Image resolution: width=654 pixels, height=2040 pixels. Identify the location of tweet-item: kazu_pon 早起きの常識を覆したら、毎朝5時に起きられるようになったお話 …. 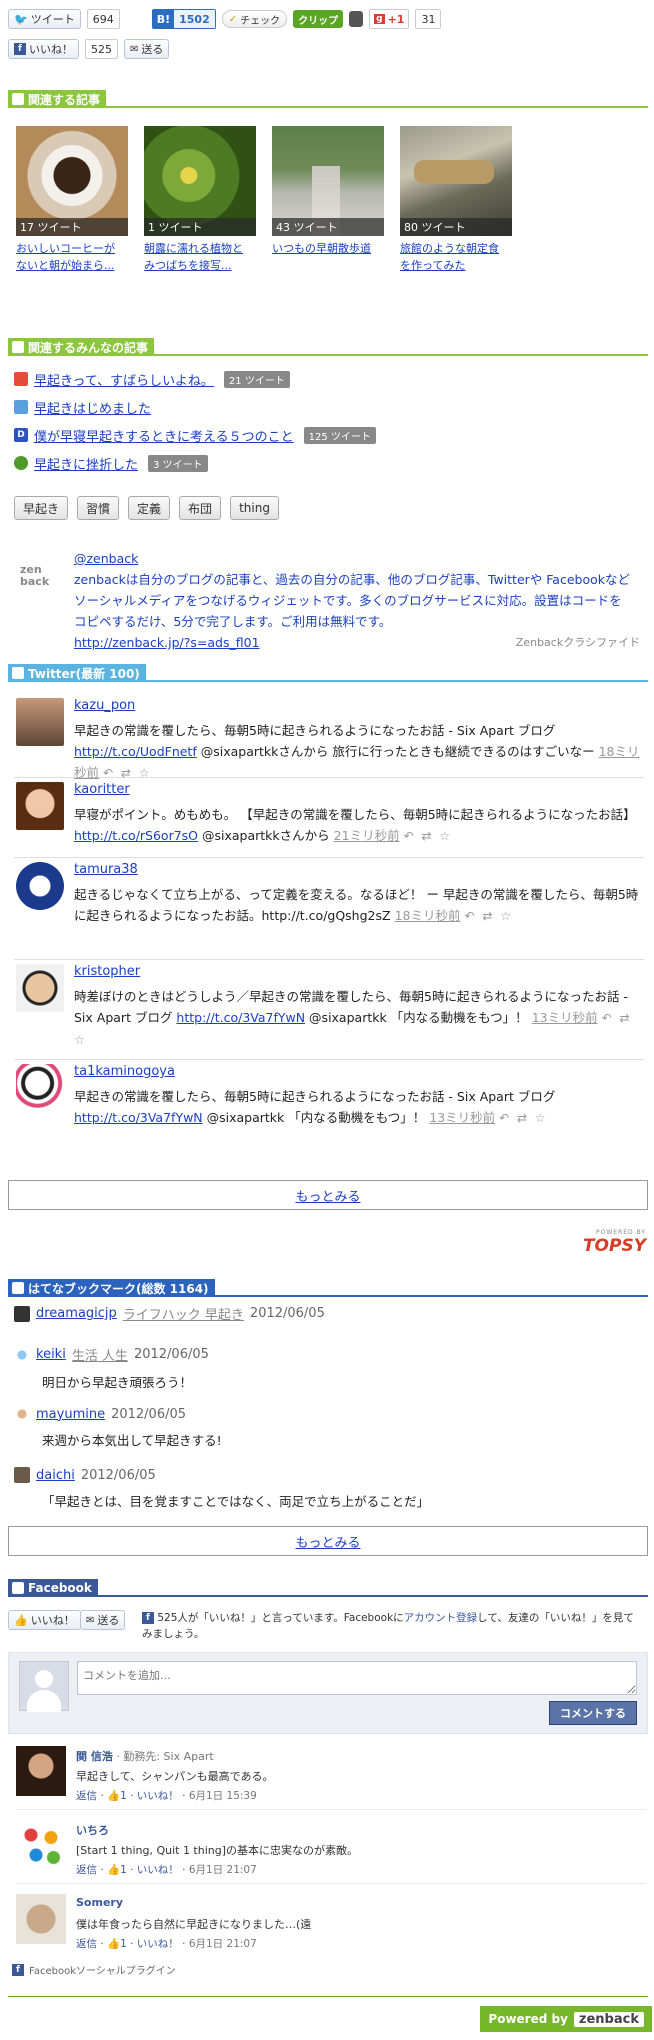
(329, 737).